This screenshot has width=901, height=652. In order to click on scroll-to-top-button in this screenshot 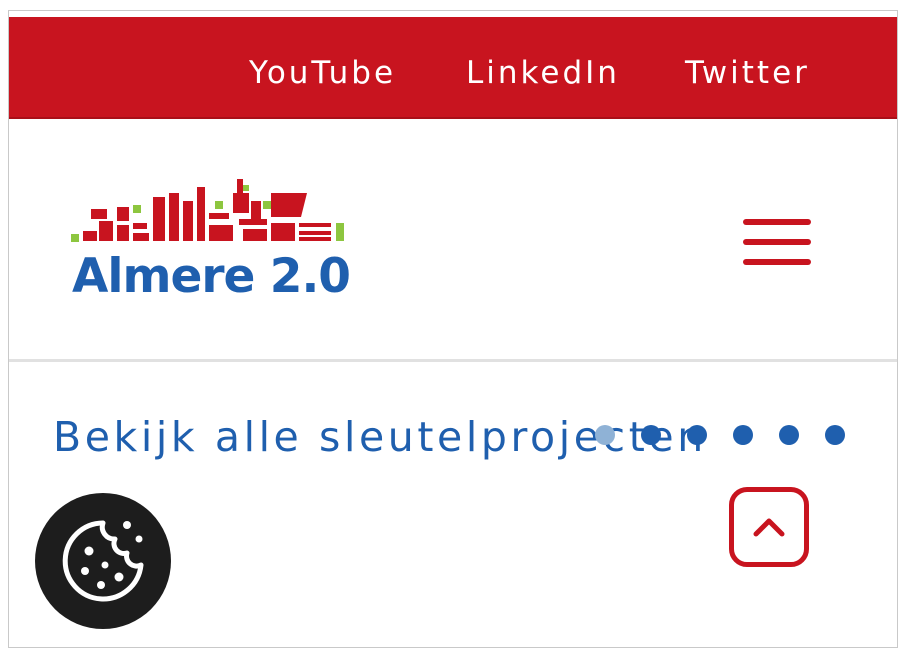, I will do `click(769, 527)`.